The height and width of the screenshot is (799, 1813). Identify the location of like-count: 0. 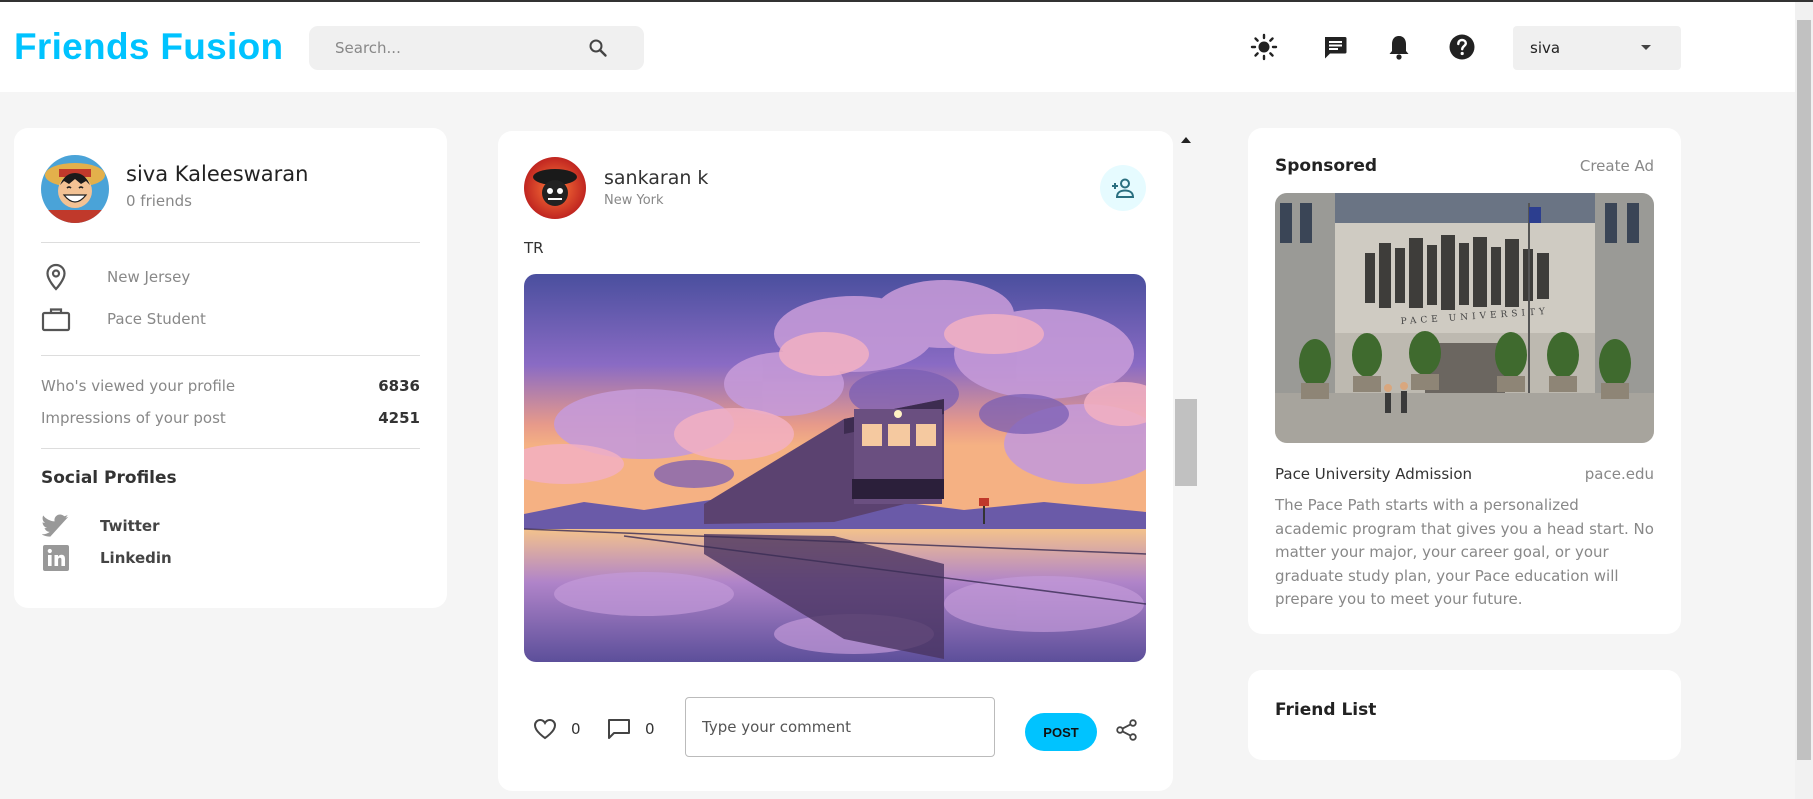
(576, 729).